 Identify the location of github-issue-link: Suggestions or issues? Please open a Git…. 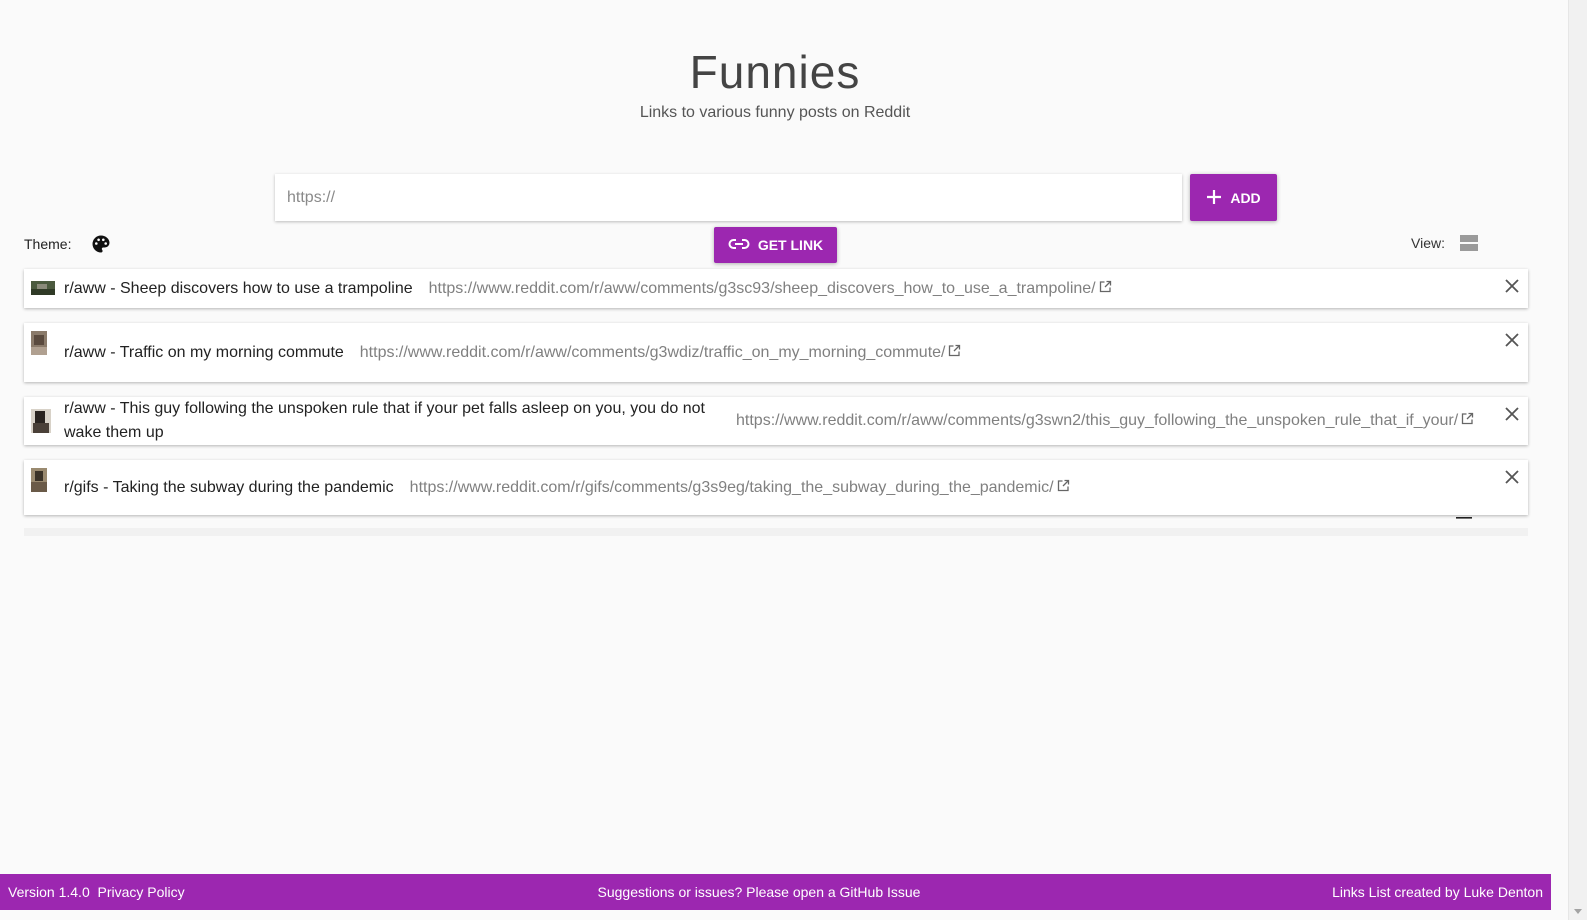
(759, 892).